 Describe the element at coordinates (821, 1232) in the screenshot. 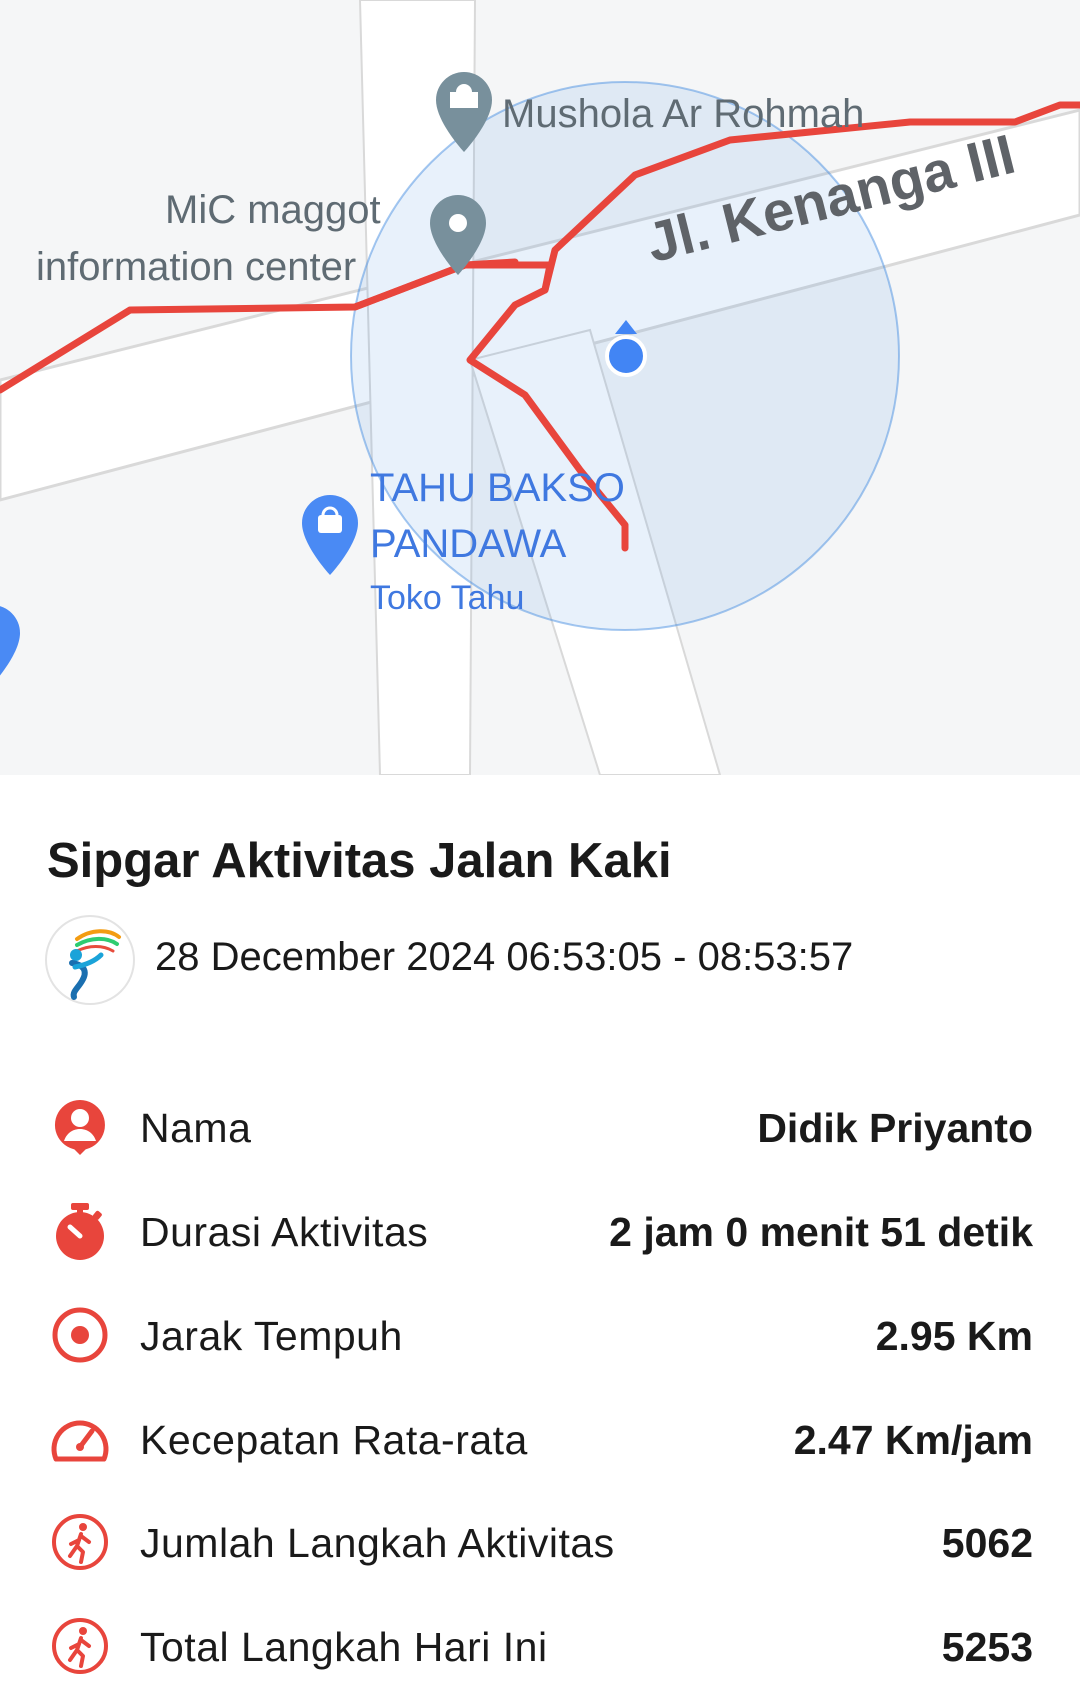

I see `stat-value: 2 jam 0 menit 51 detik` at that location.